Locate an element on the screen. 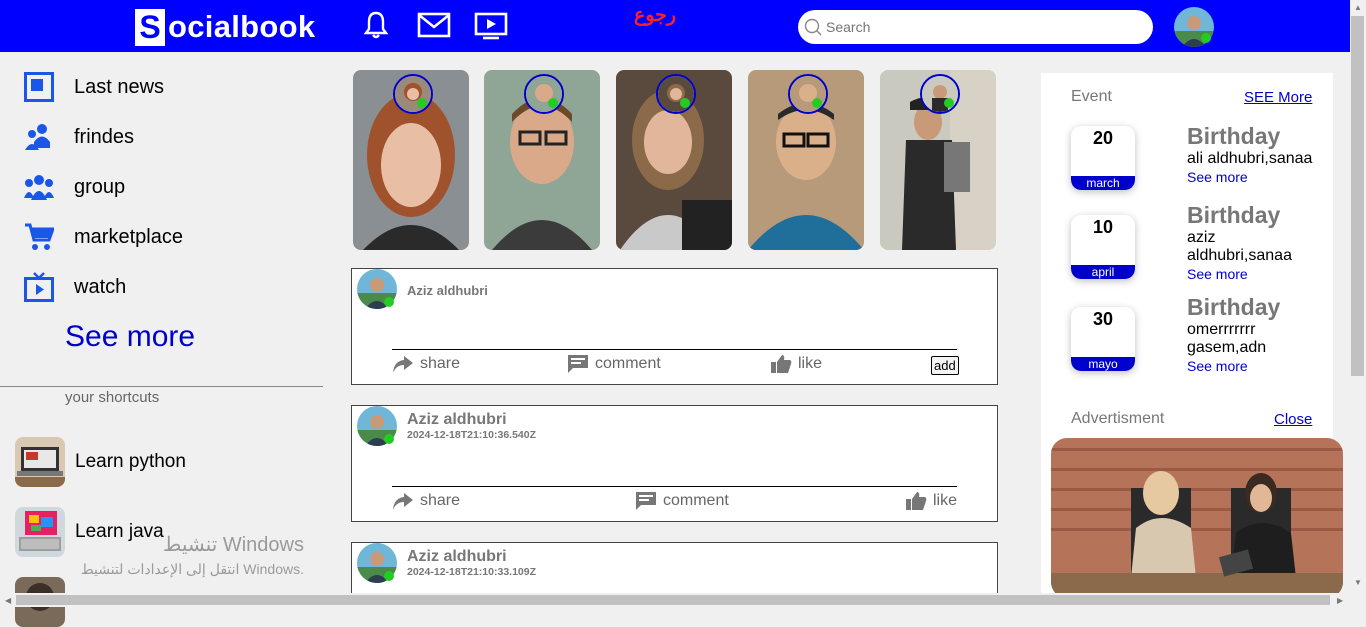  events-see-more-link: SEE More is located at coordinates (1278, 97).